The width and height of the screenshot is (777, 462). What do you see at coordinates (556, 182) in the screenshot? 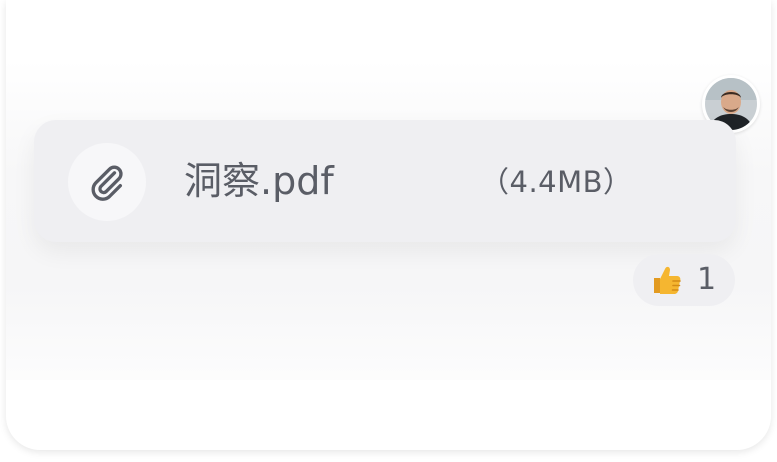
I see `file-size: （4.4MB）` at bounding box center [556, 182].